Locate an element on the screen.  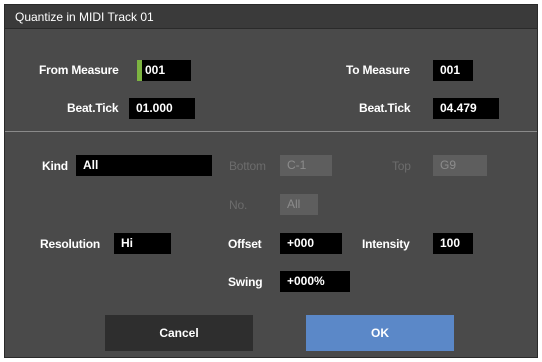
resolution-field: Hi is located at coordinates (142, 243).